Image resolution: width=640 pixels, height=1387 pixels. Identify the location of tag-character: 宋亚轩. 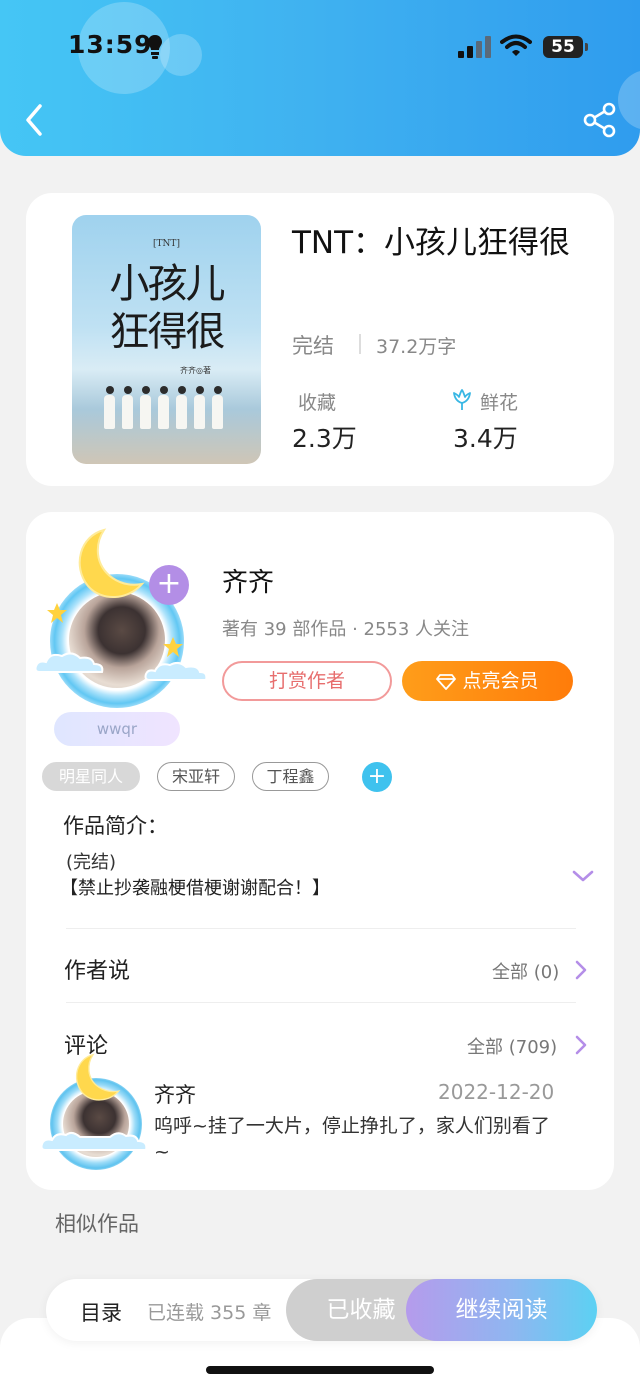
(196, 776).